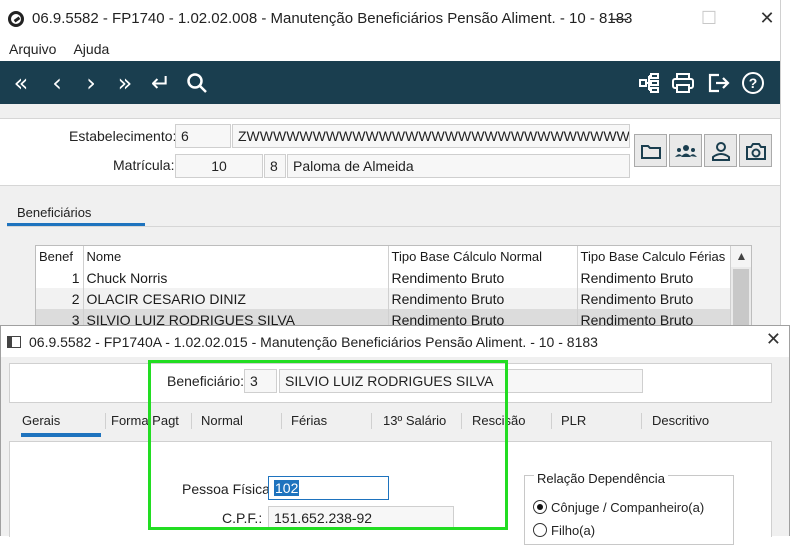 Image resolution: width=799 pixels, height=545 pixels. I want to click on maximize-button: ☐, so click(709, 18).